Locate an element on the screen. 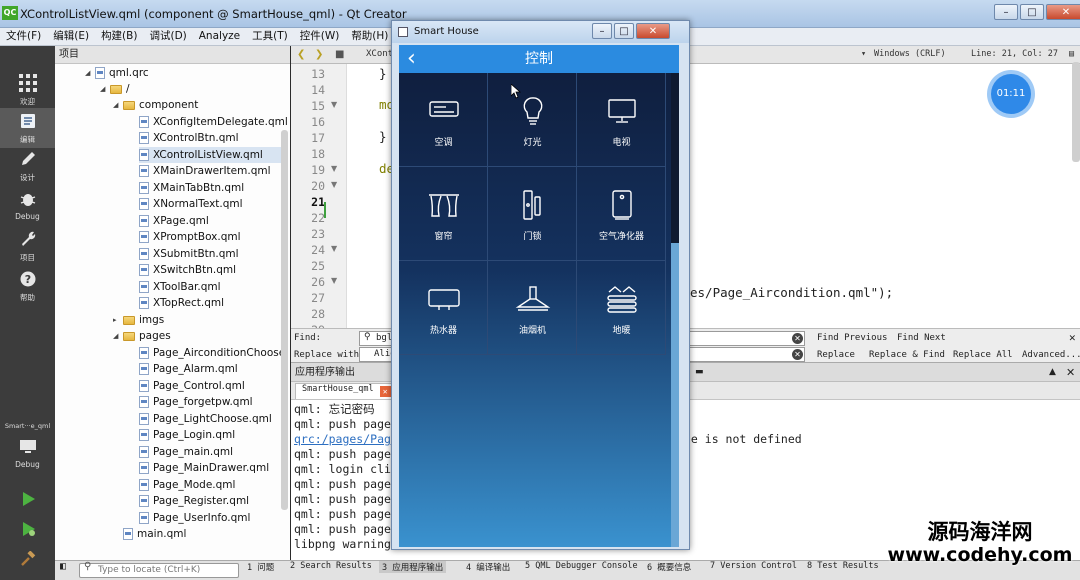  chevron-down-icon: ▾ is located at coordinates (863, 54).